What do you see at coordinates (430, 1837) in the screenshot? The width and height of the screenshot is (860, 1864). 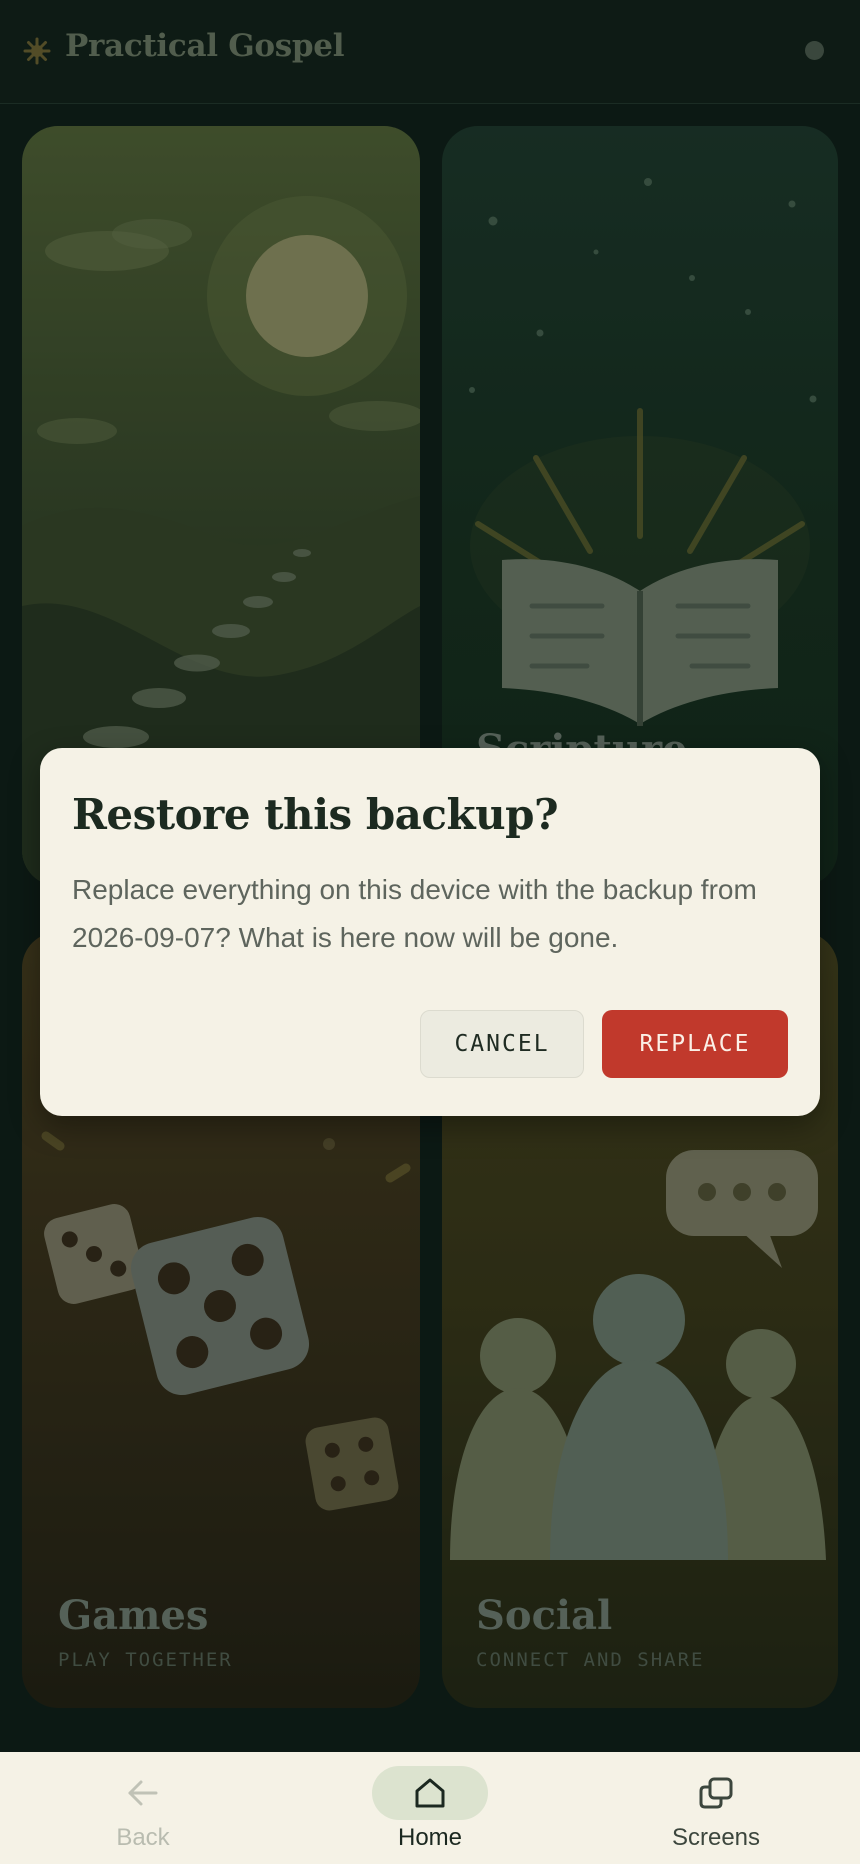 I see `nav-home-label: Home` at bounding box center [430, 1837].